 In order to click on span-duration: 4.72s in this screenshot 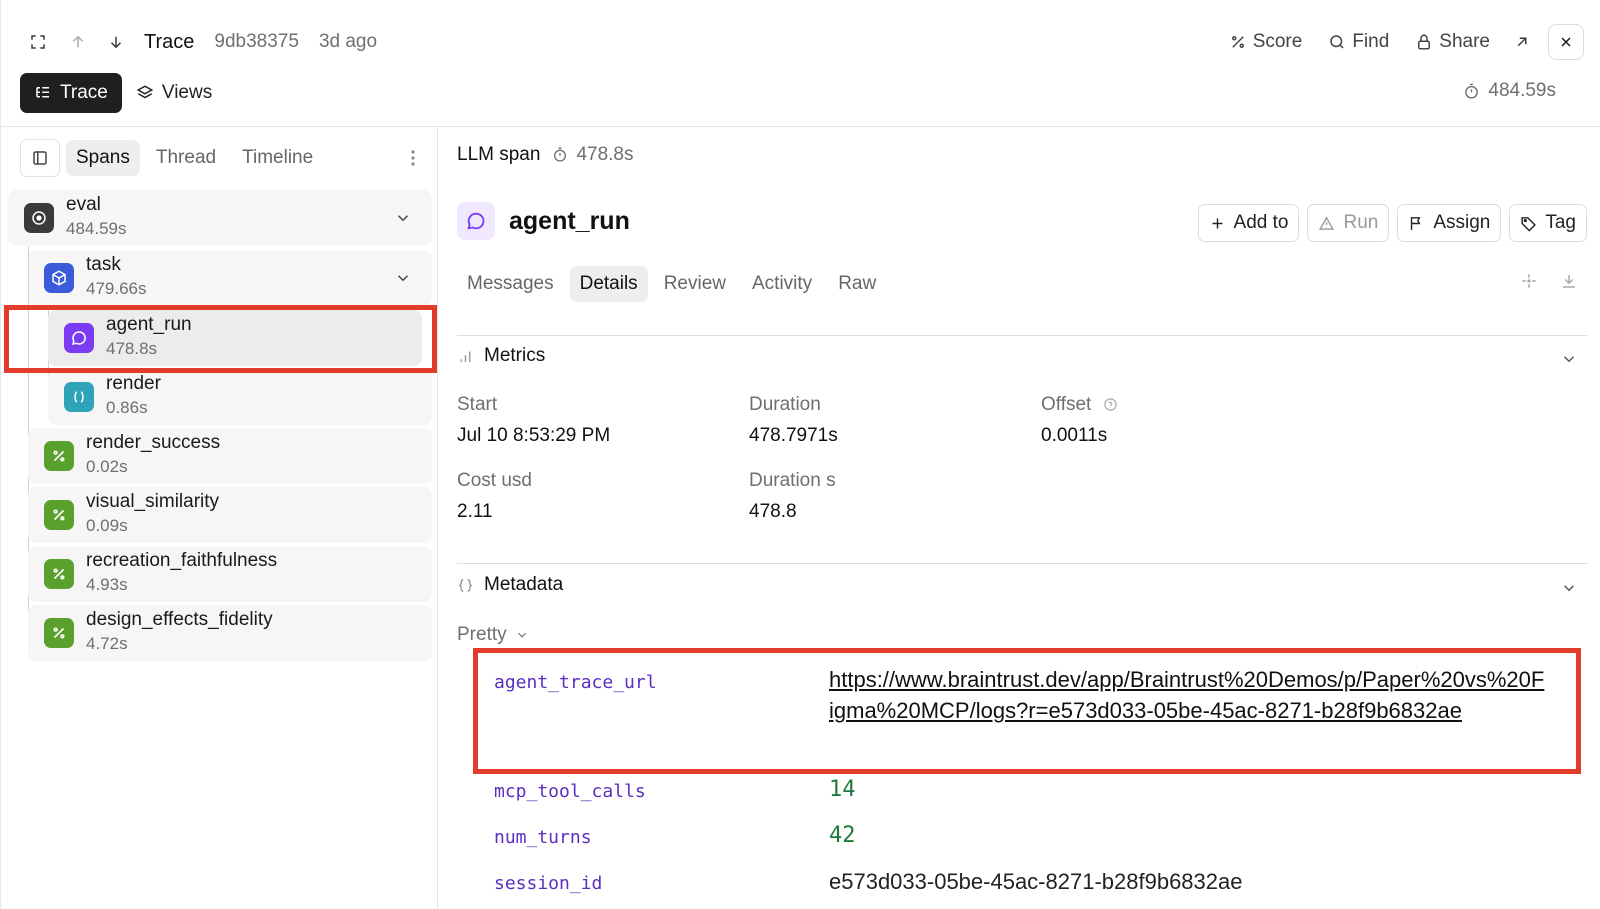, I will do `click(107, 643)`.